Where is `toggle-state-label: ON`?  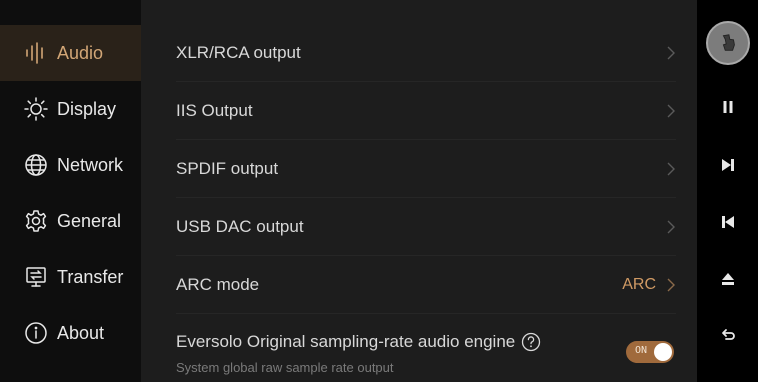 toggle-state-label: ON is located at coordinates (641, 350).